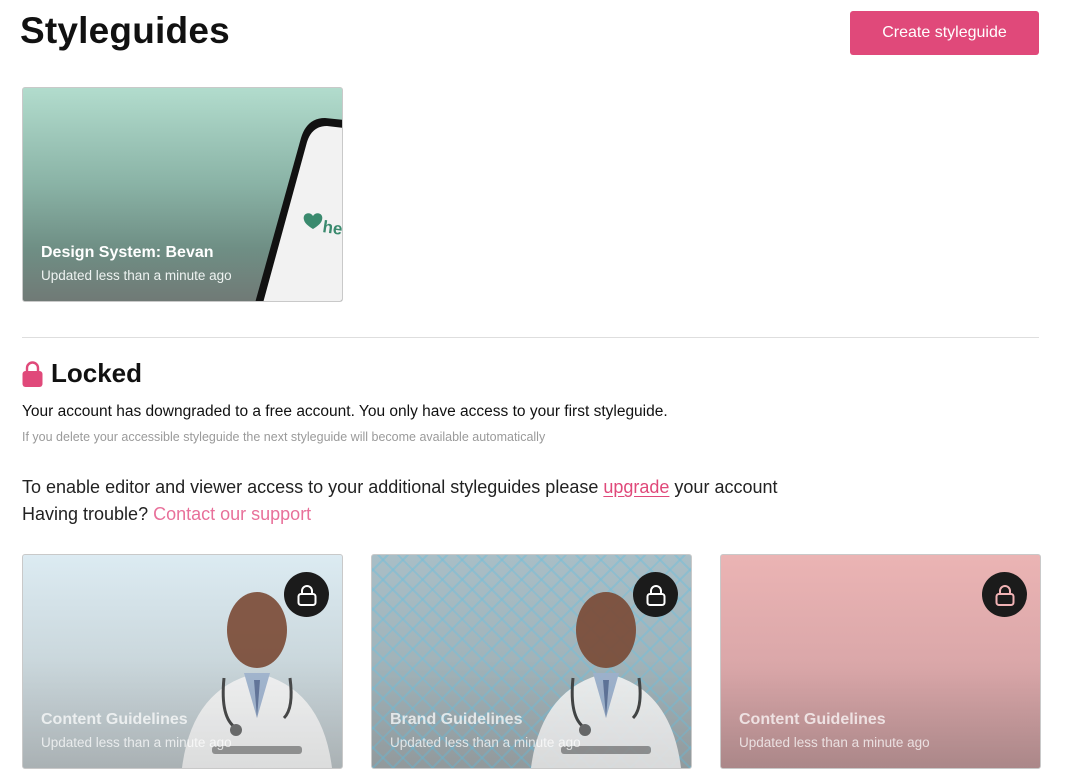 This screenshot has height=784, width=1066. Describe the element at coordinates (530, 337) in the screenshot. I see `section-divider` at that location.